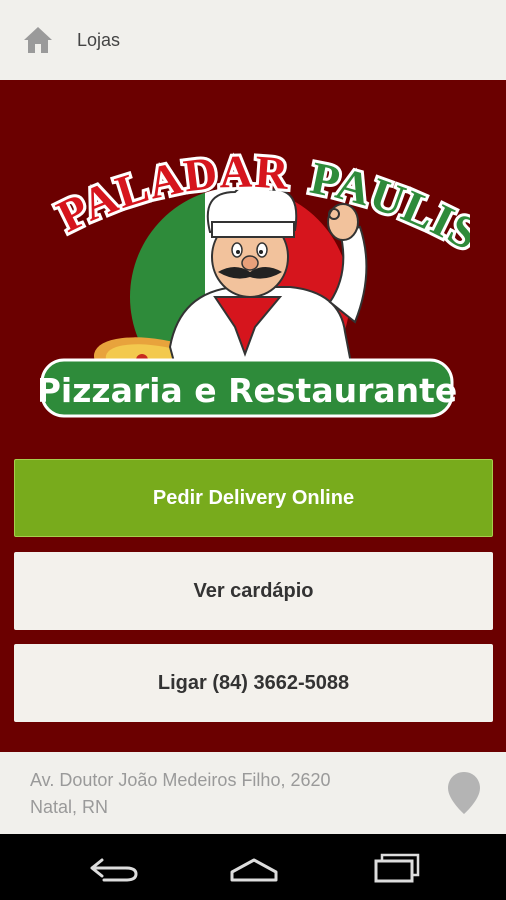 The height and width of the screenshot is (900, 506). Describe the element at coordinates (99, 40) in the screenshot. I see `page-title: Lojas` at that location.